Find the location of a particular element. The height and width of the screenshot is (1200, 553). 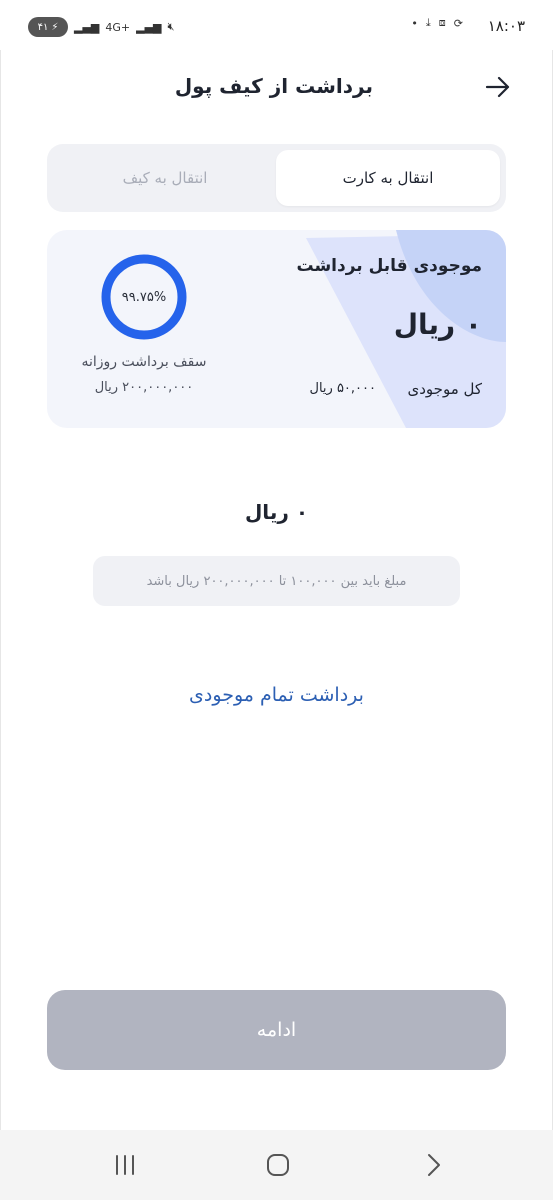

back-button is located at coordinates (498, 87).